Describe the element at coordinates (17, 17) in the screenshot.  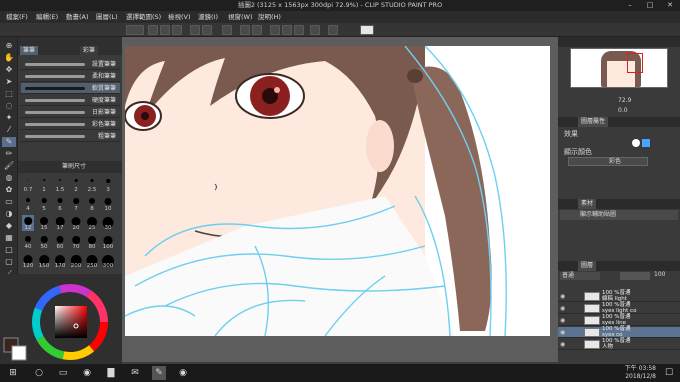
I see `menu-file: 檔案(F)` at that location.